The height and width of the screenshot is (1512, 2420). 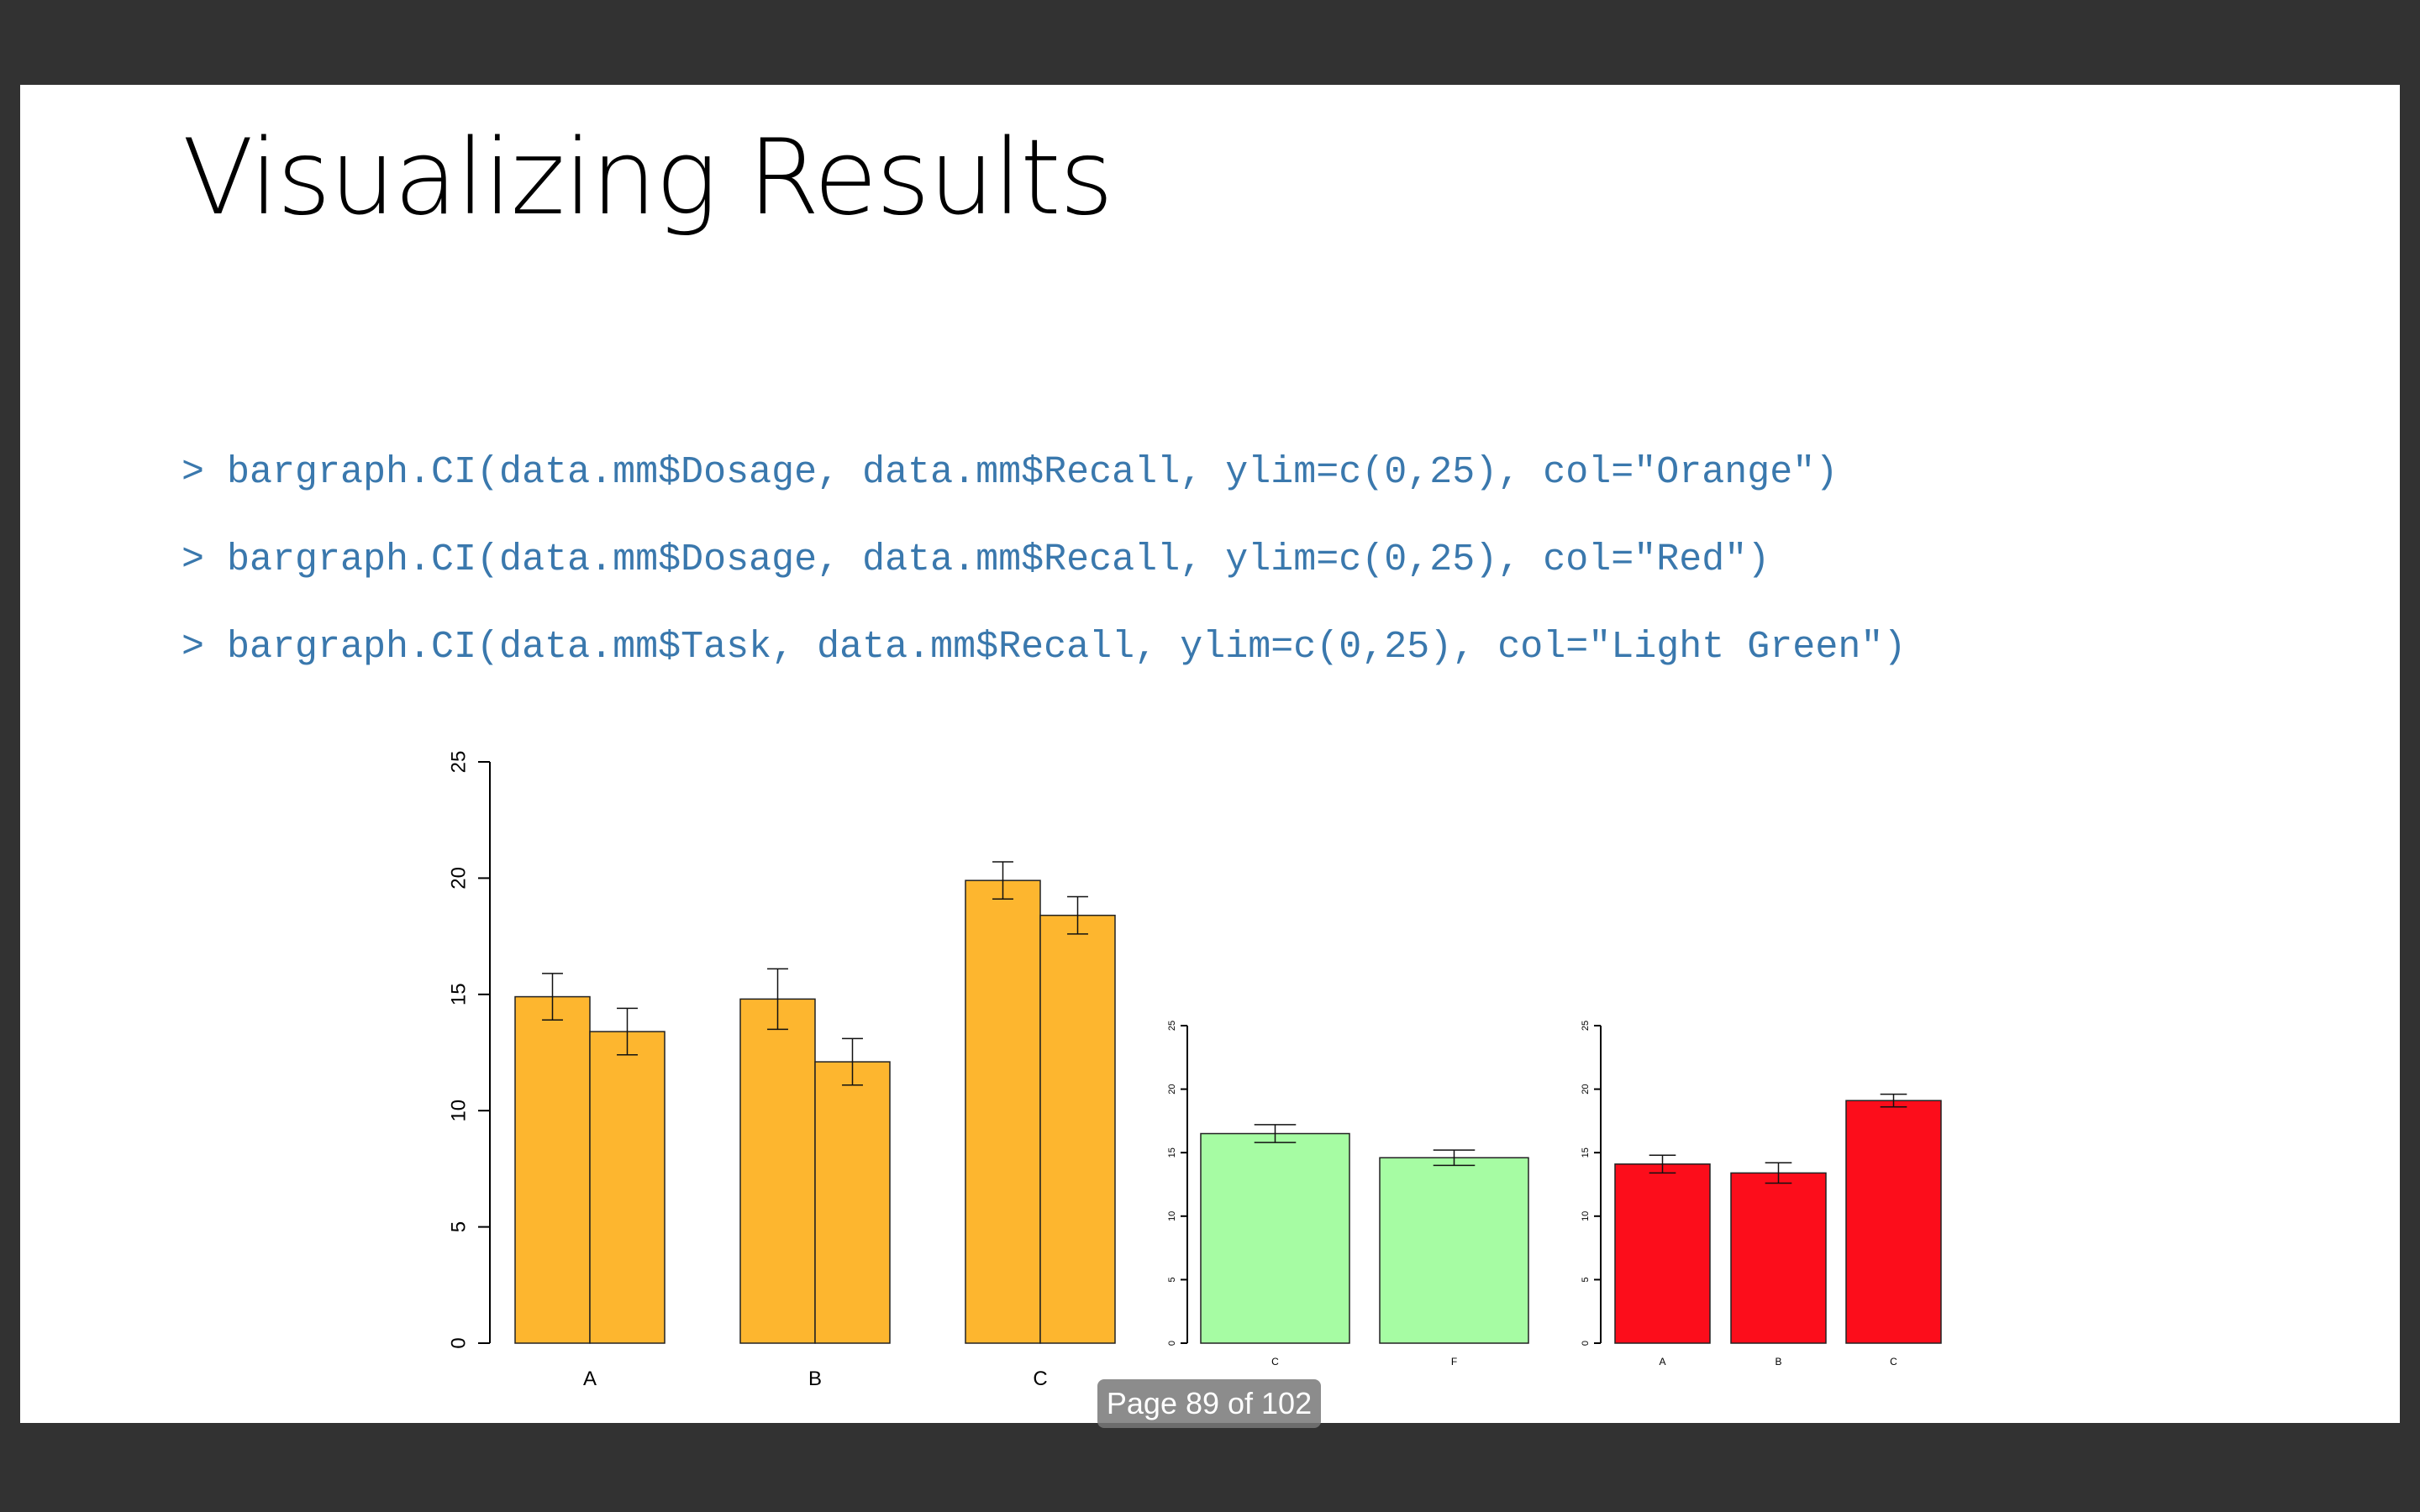 I want to click on page-indicator: Page 89 of 102, so click(x=1209, y=1403).